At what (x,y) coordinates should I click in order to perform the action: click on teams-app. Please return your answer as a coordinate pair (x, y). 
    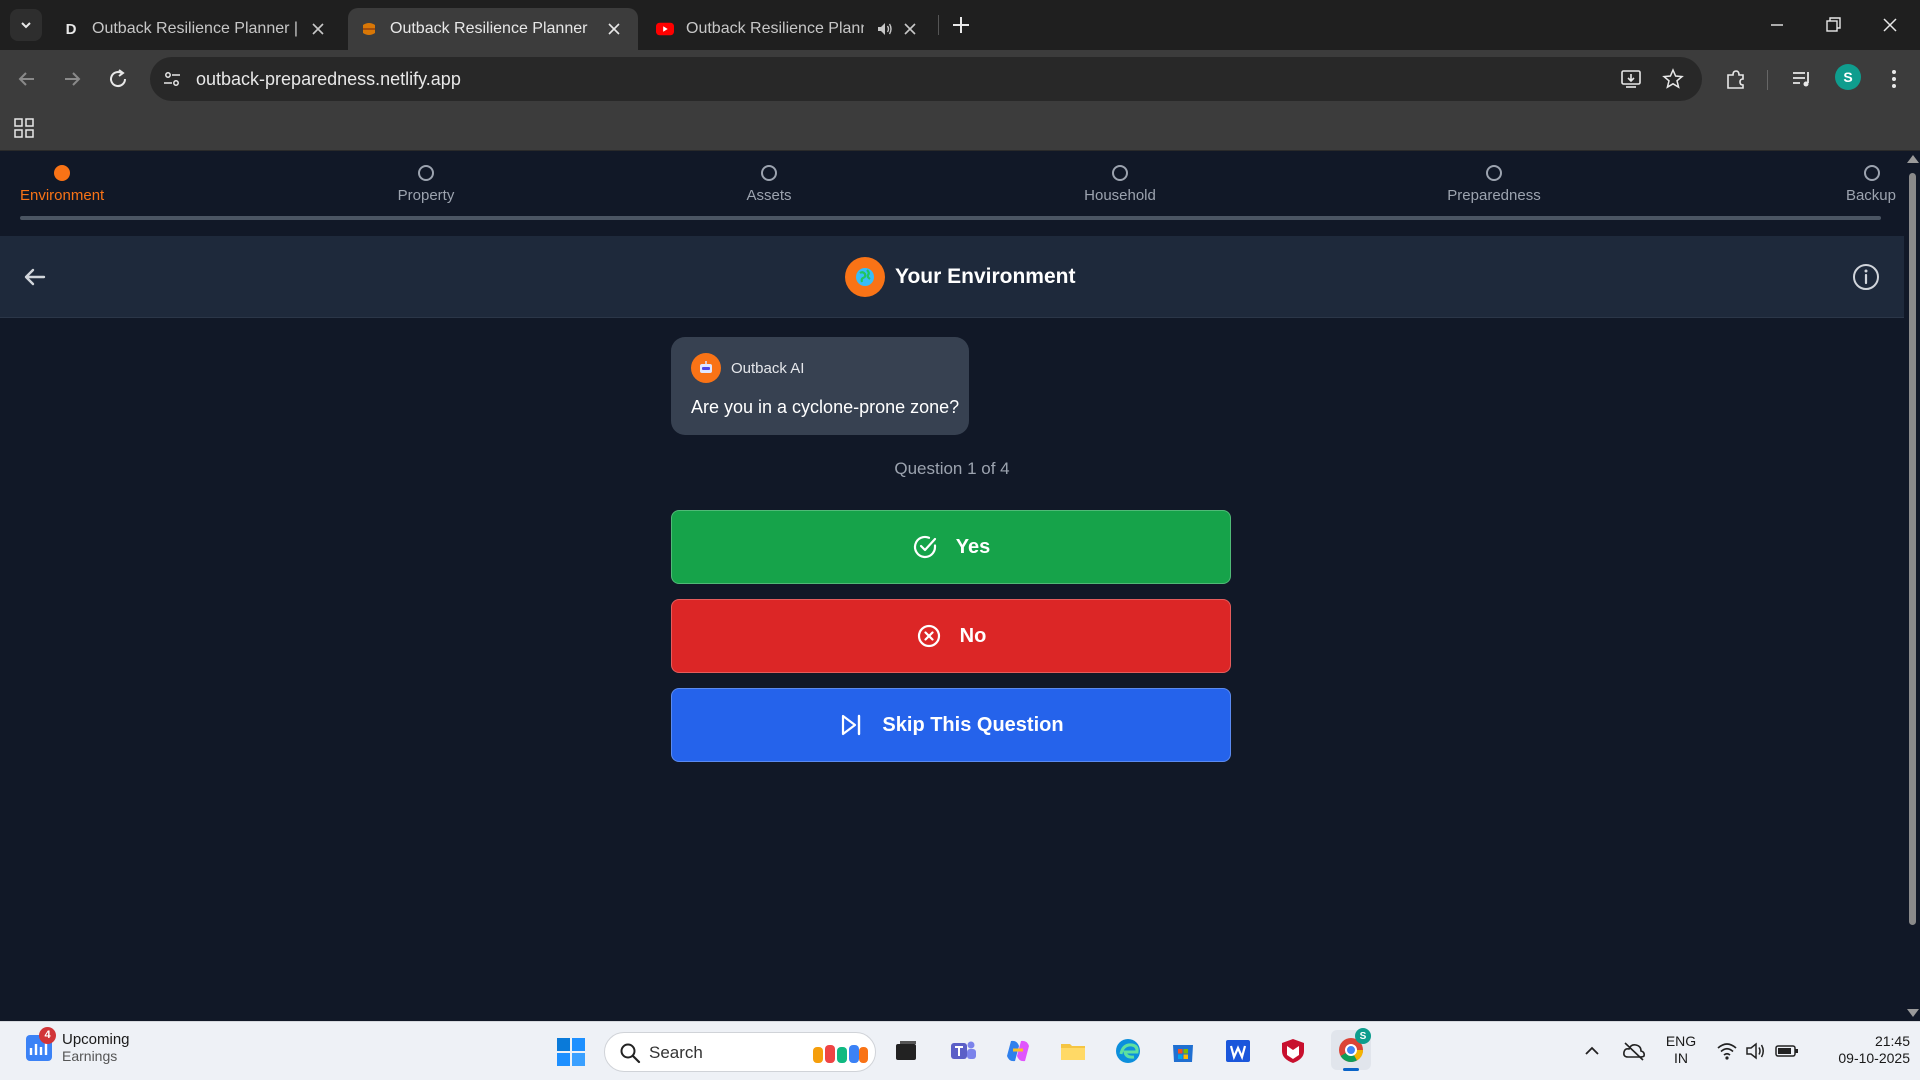
    Looking at the image, I should click on (963, 1051).